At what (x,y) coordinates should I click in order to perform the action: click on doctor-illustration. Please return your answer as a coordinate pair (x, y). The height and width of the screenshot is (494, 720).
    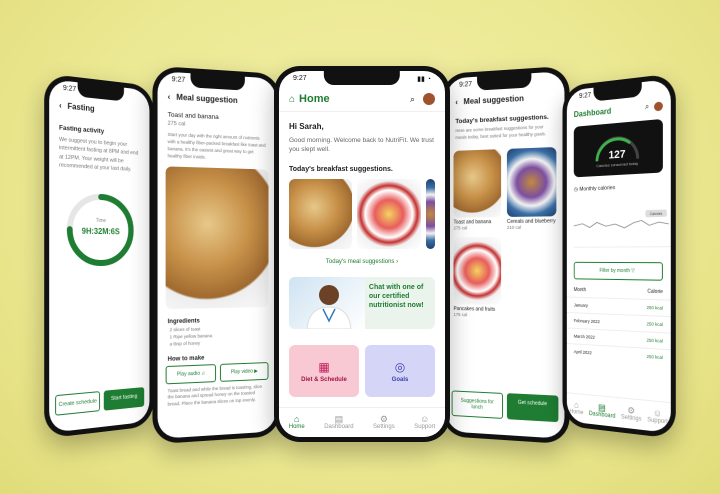
    Looking at the image, I should click on (329, 303).